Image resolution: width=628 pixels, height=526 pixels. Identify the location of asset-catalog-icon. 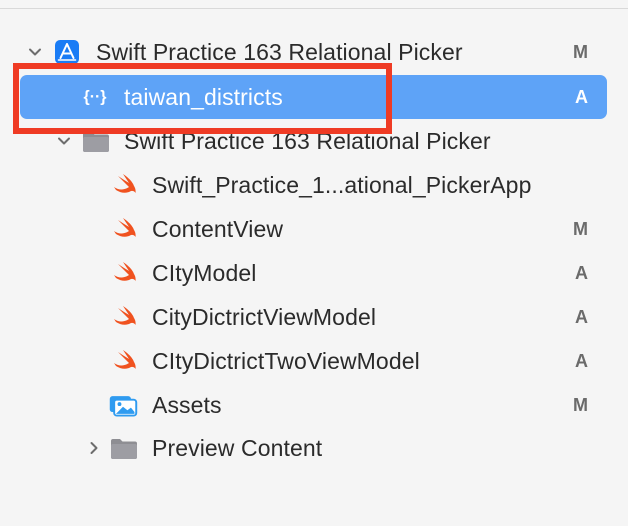
(123, 405).